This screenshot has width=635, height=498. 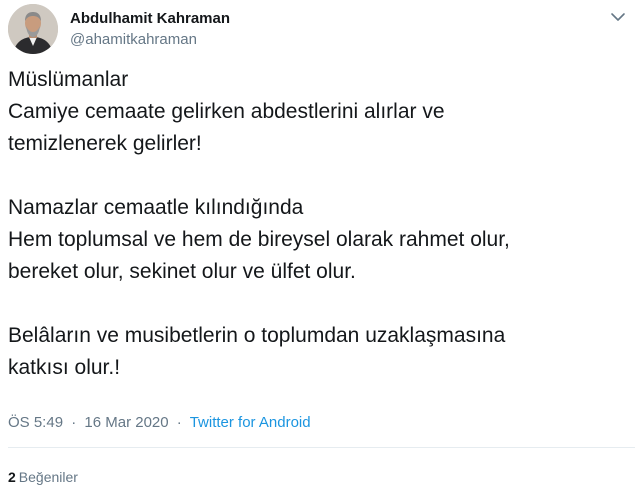 What do you see at coordinates (321, 447) in the screenshot?
I see `divider` at bounding box center [321, 447].